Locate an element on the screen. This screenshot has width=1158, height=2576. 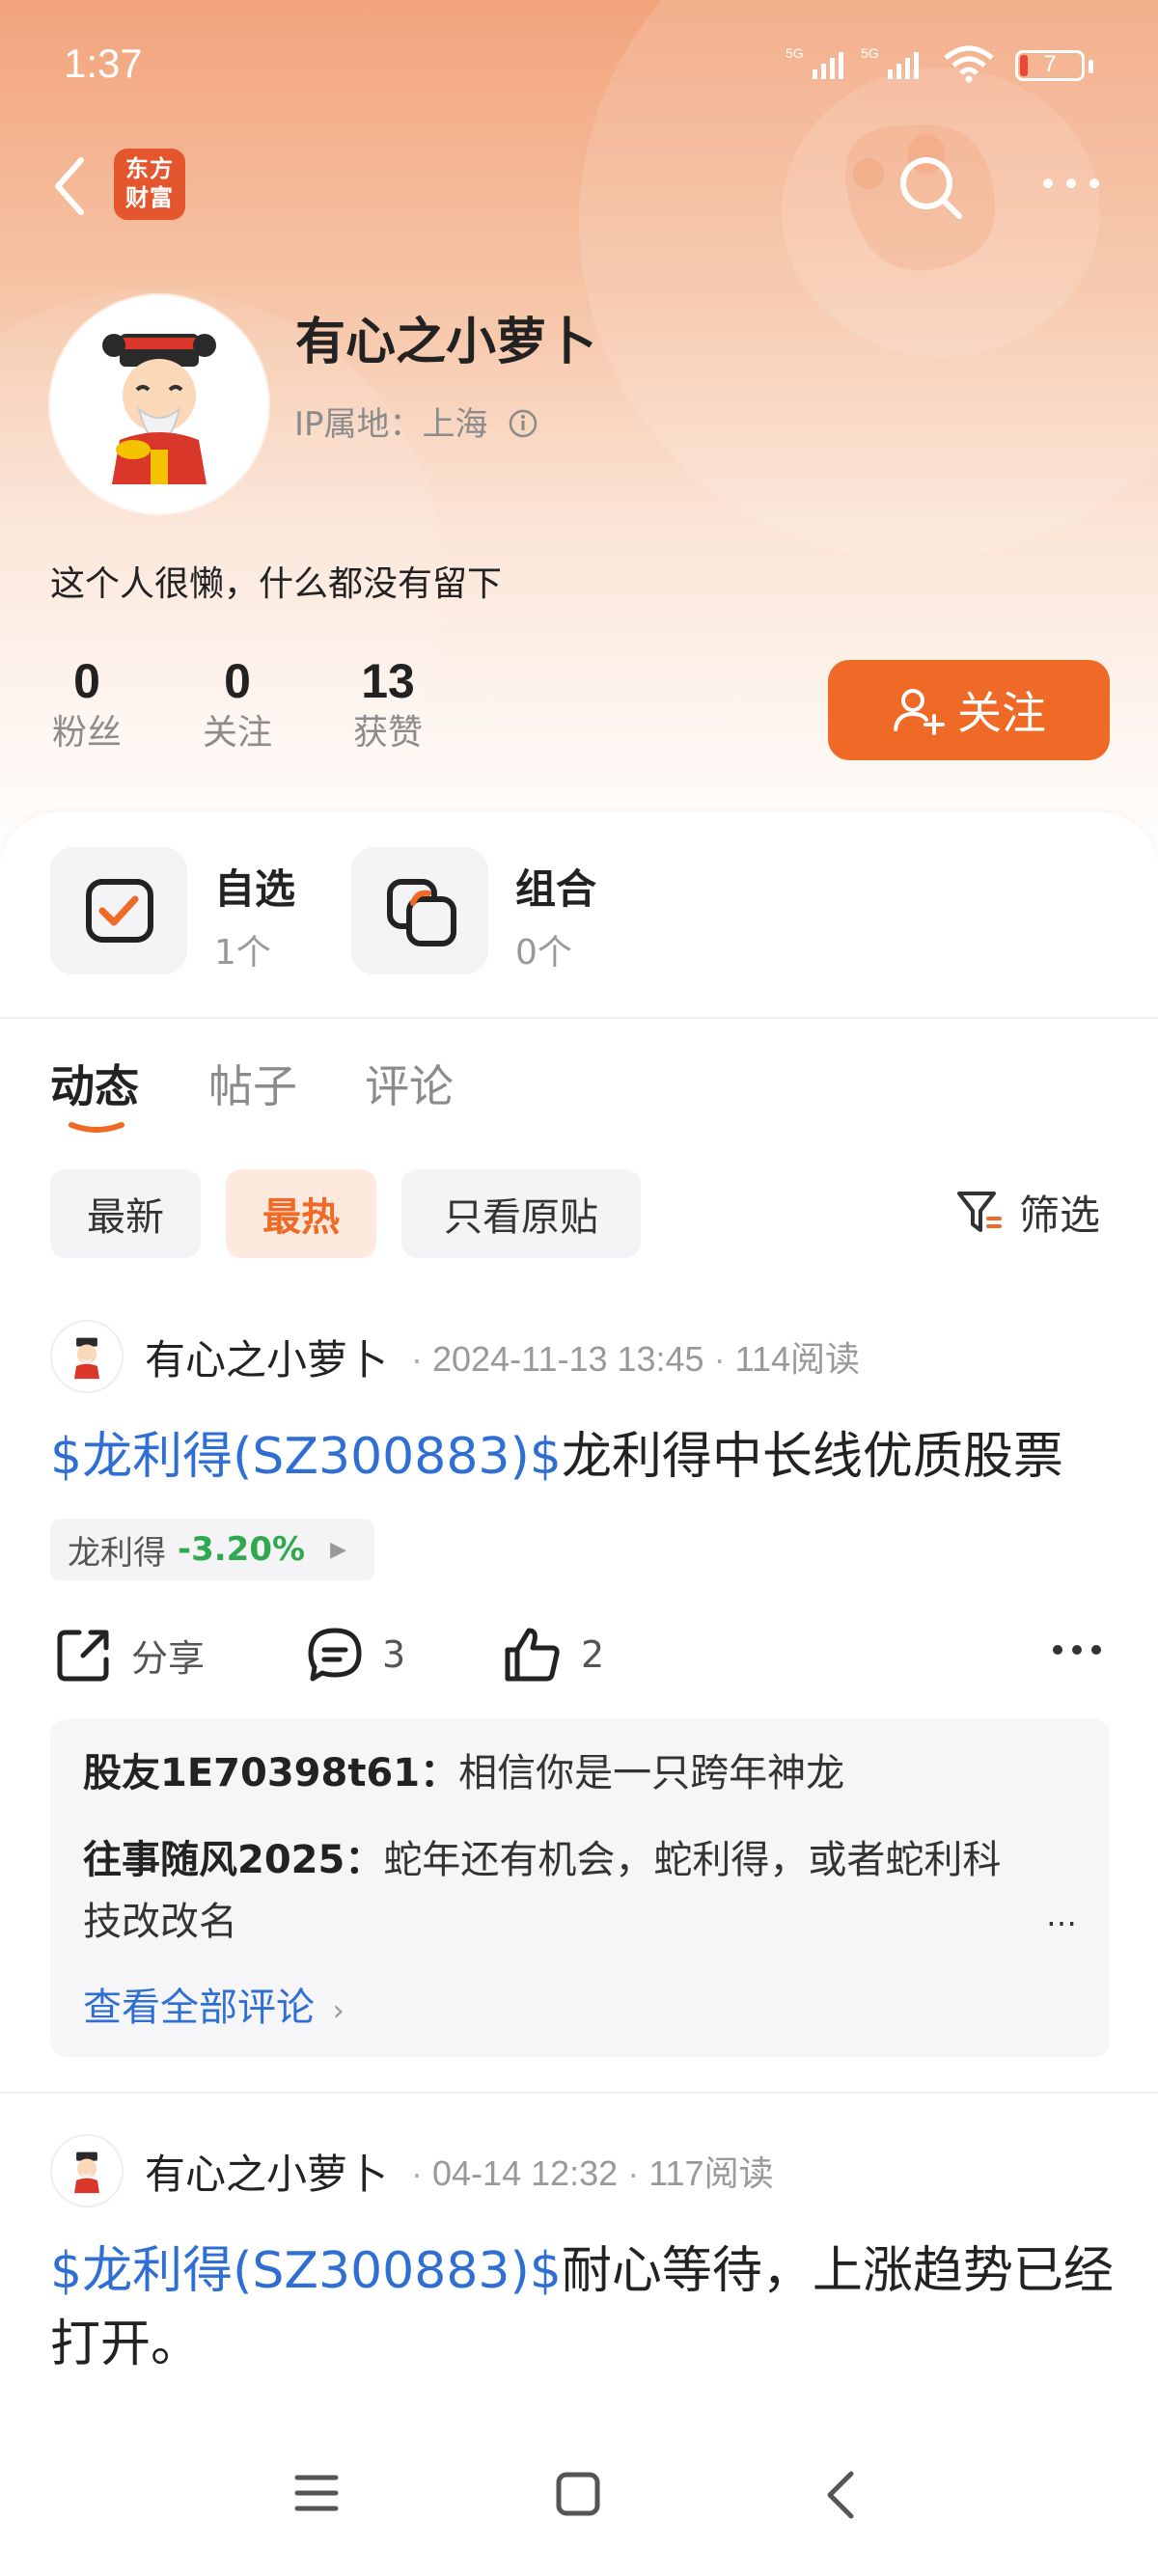
status-bar: 1:37 5G 5G 7 is located at coordinates (579, 63).